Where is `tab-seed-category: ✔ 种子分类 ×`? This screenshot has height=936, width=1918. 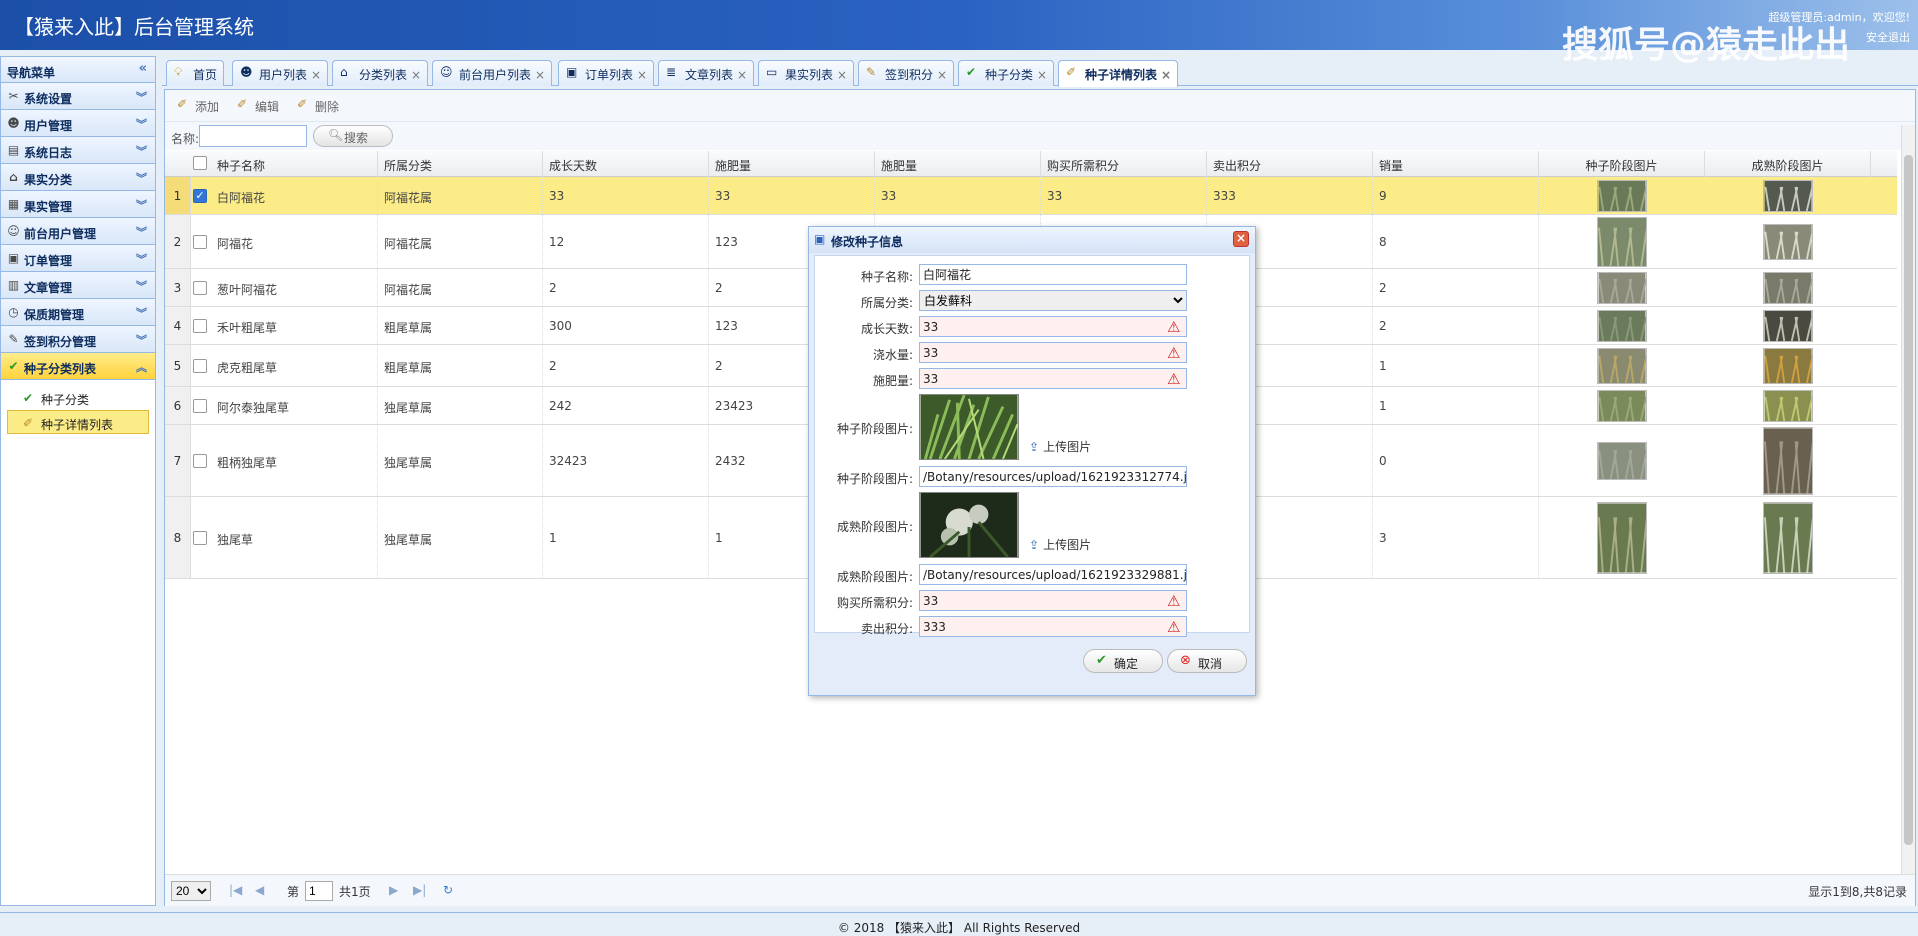 tab-seed-category: ✔ 种子分类 × is located at coordinates (1006, 73).